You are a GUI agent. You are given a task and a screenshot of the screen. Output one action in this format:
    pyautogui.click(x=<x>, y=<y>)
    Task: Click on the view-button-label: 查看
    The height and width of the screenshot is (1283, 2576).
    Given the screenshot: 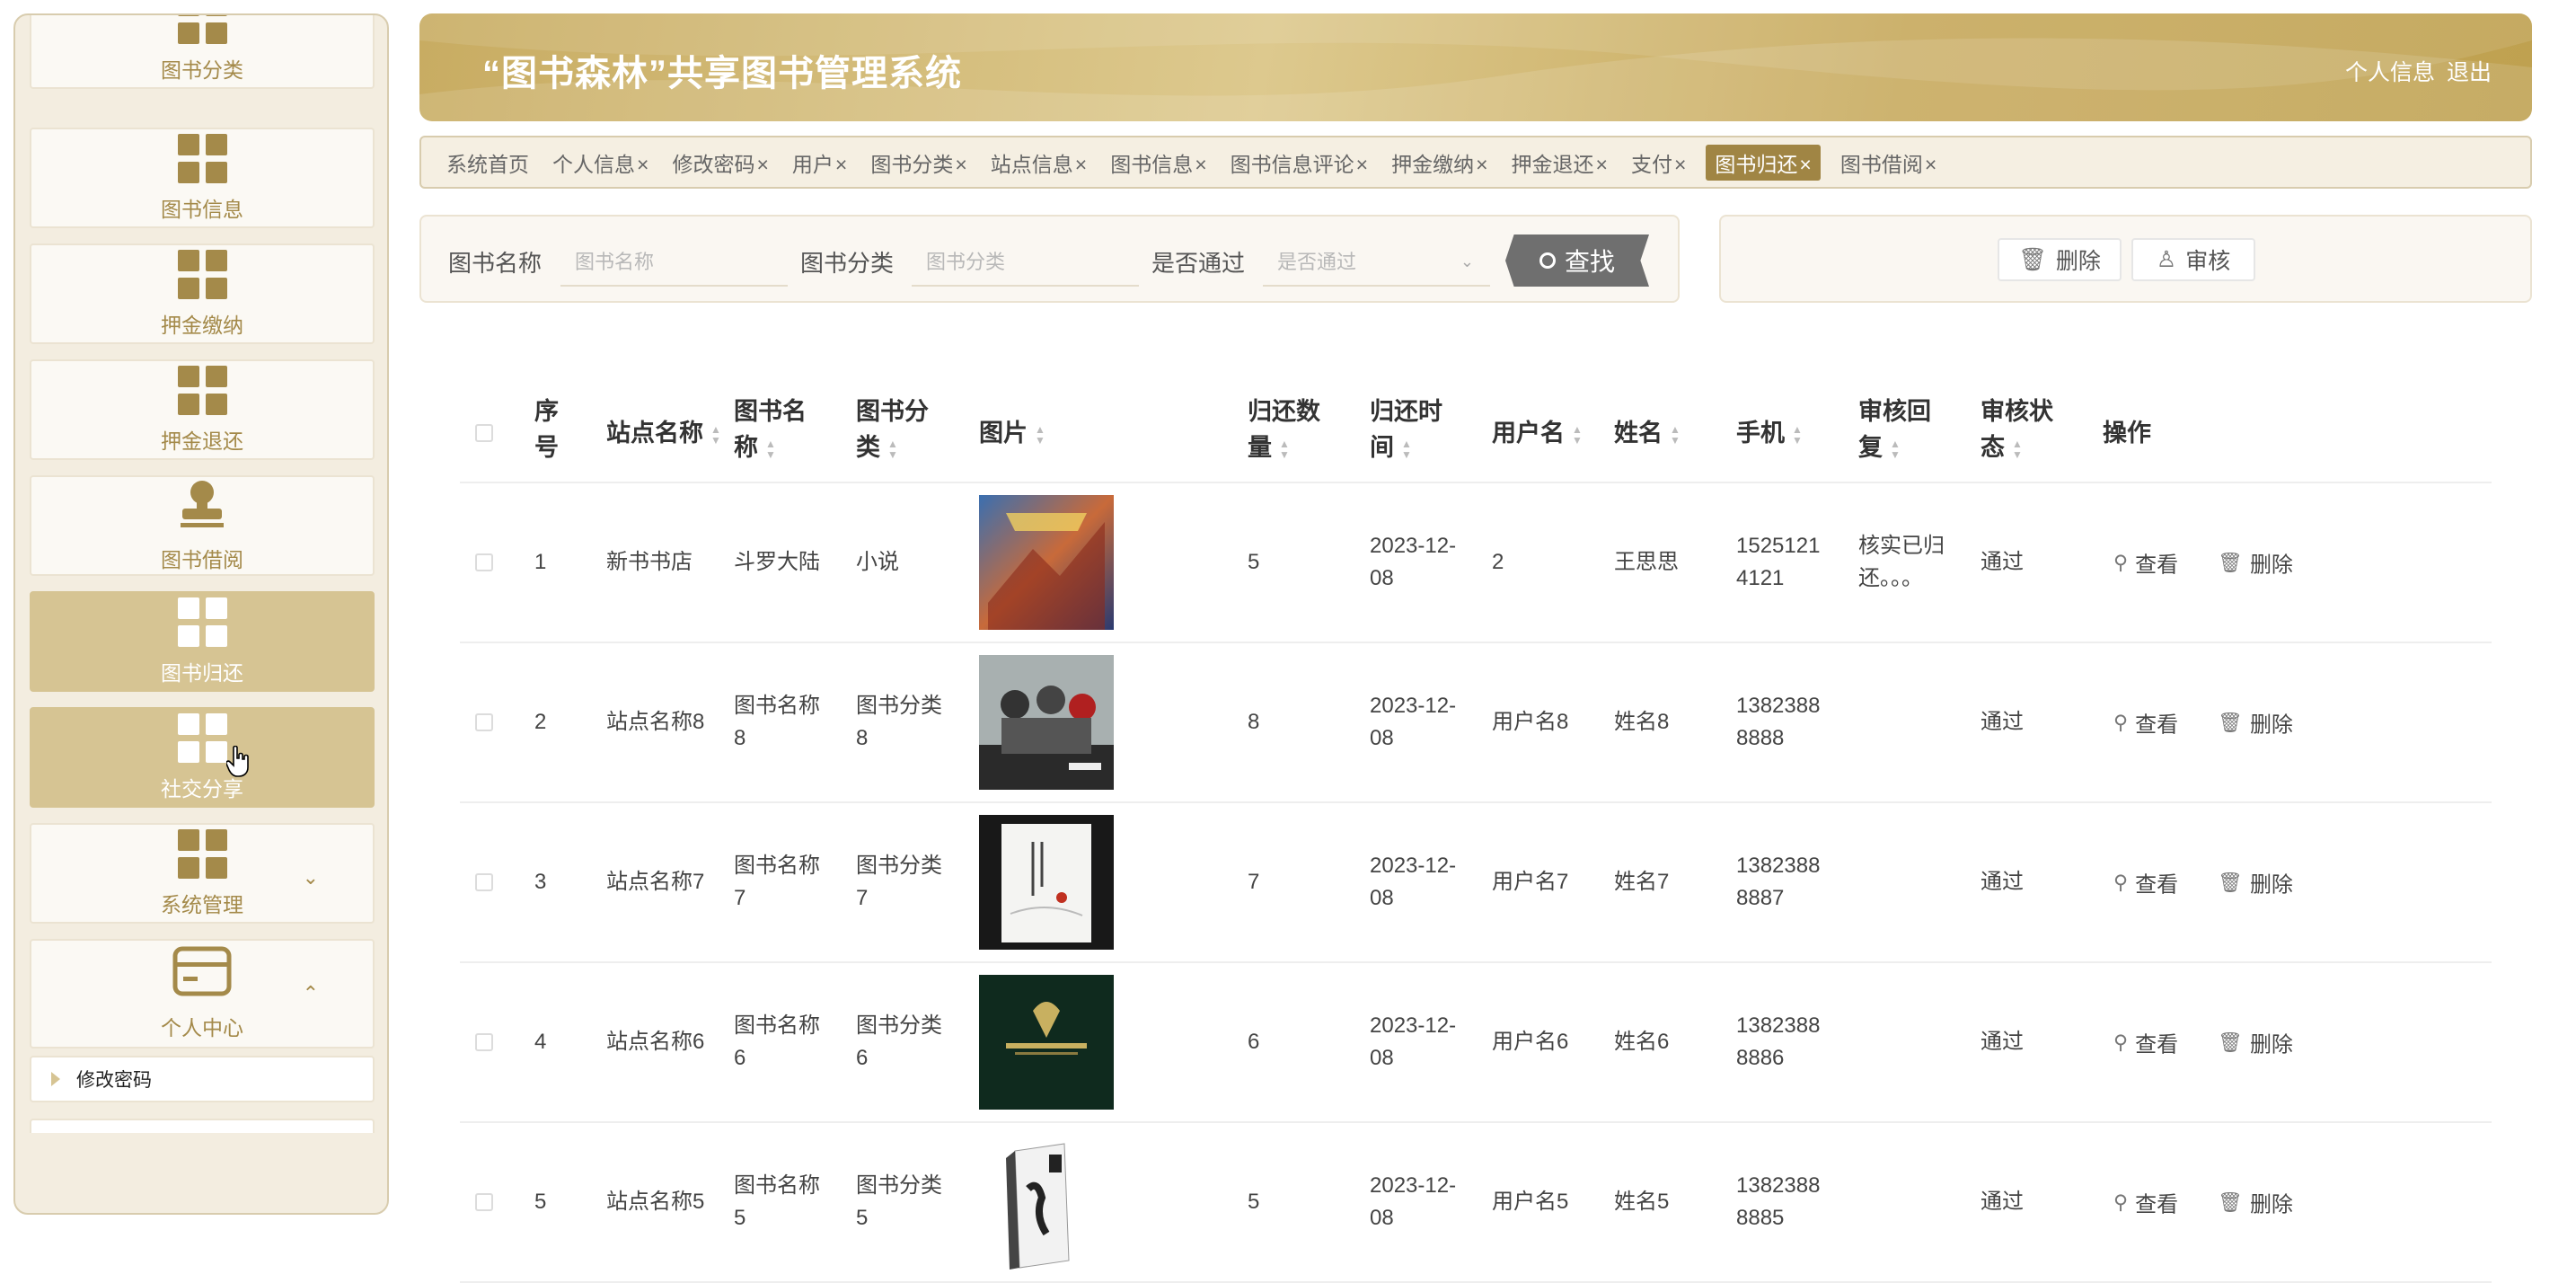 What is the action you would take?
    pyautogui.click(x=2157, y=885)
    